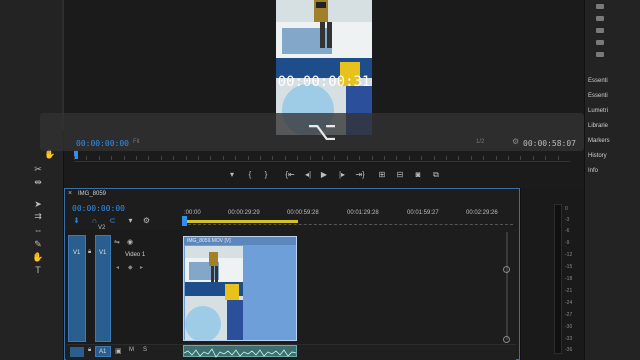  I want to click on mute-button: M, so click(131, 350).